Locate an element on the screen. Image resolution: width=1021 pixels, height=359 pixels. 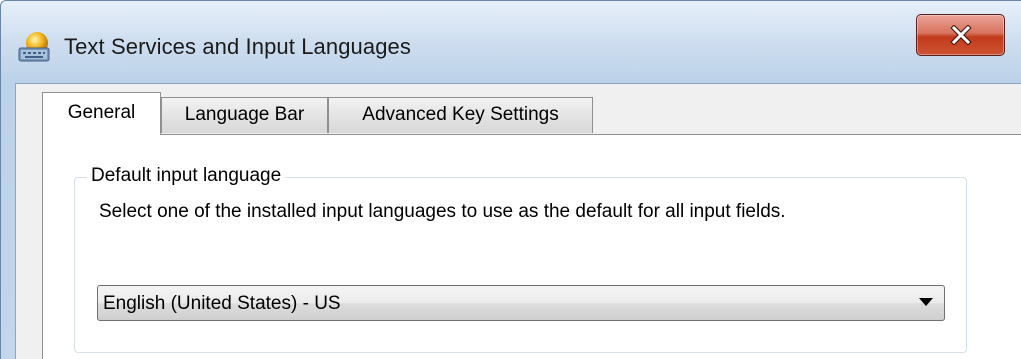
tab-label: General is located at coordinates (101, 112).